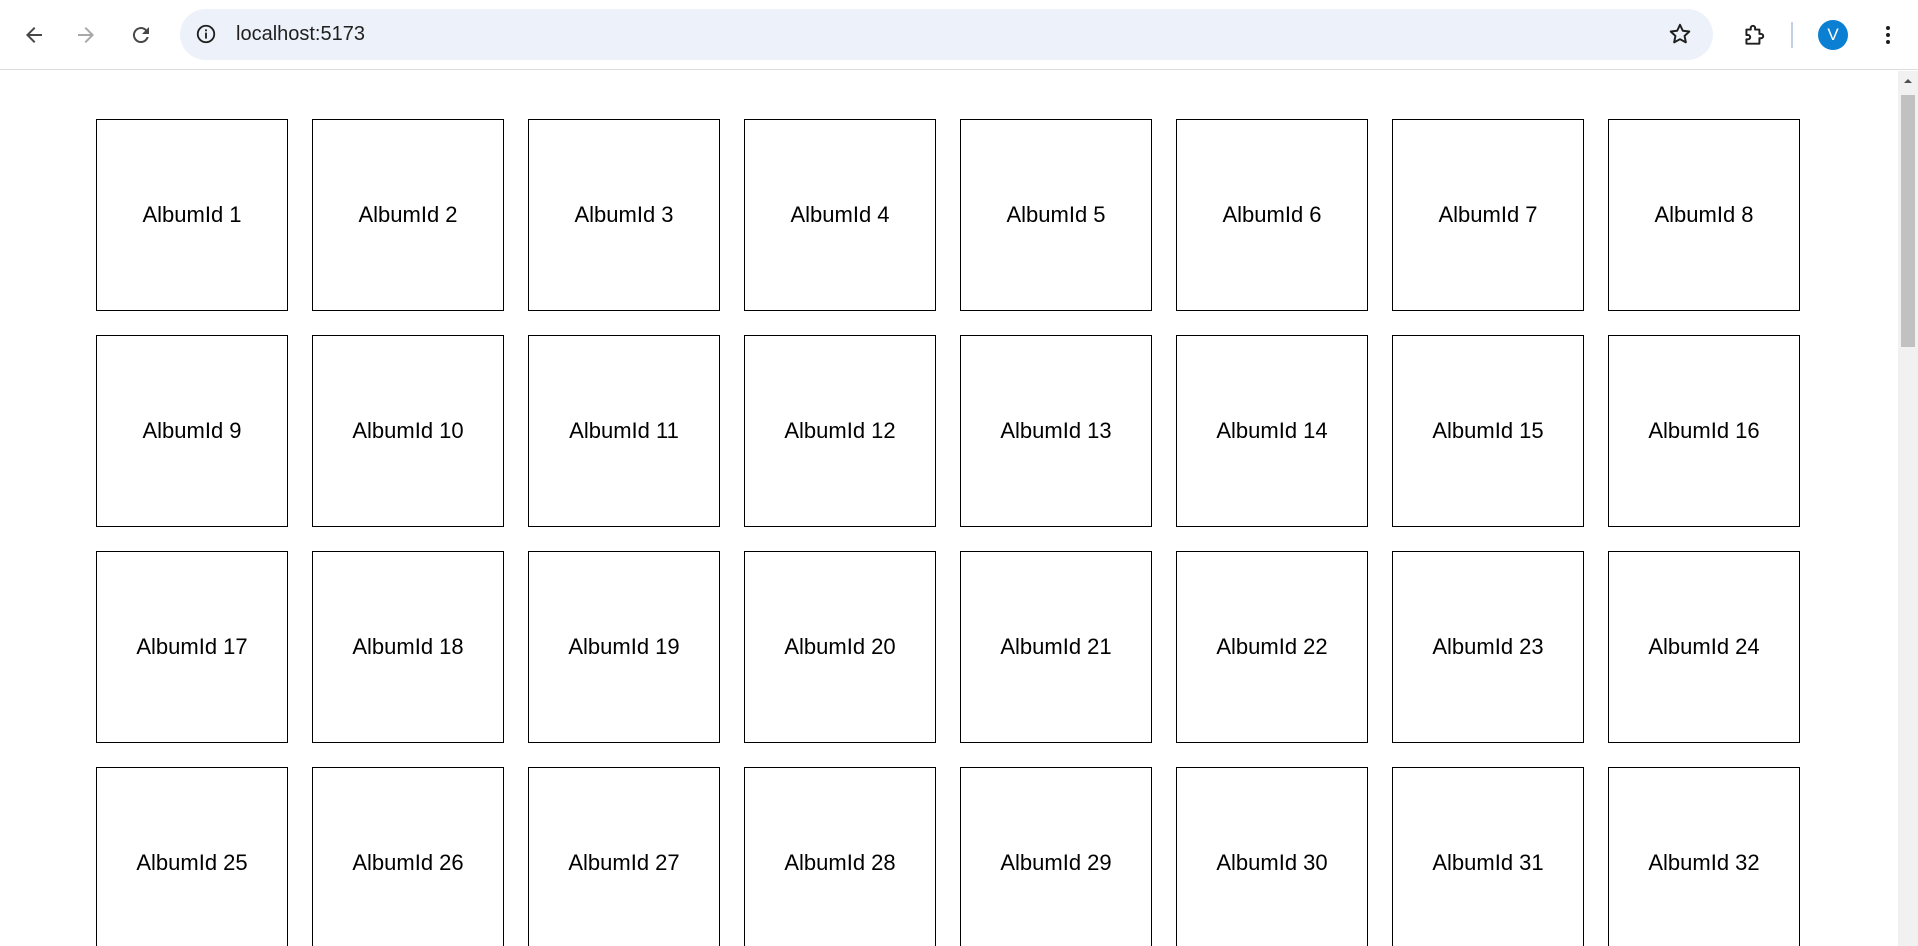 The width and height of the screenshot is (1918, 946). Describe the element at coordinates (1272, 856) in the screenshot. I see `album-card: AlbumId 30` at that location.